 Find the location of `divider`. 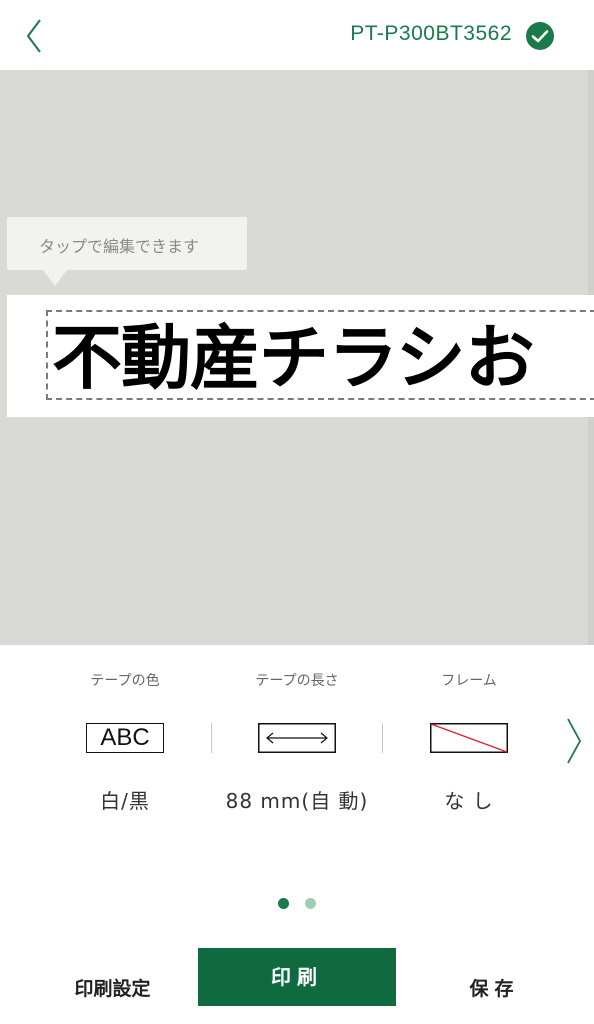

divider is located at coordinates (382, 738).